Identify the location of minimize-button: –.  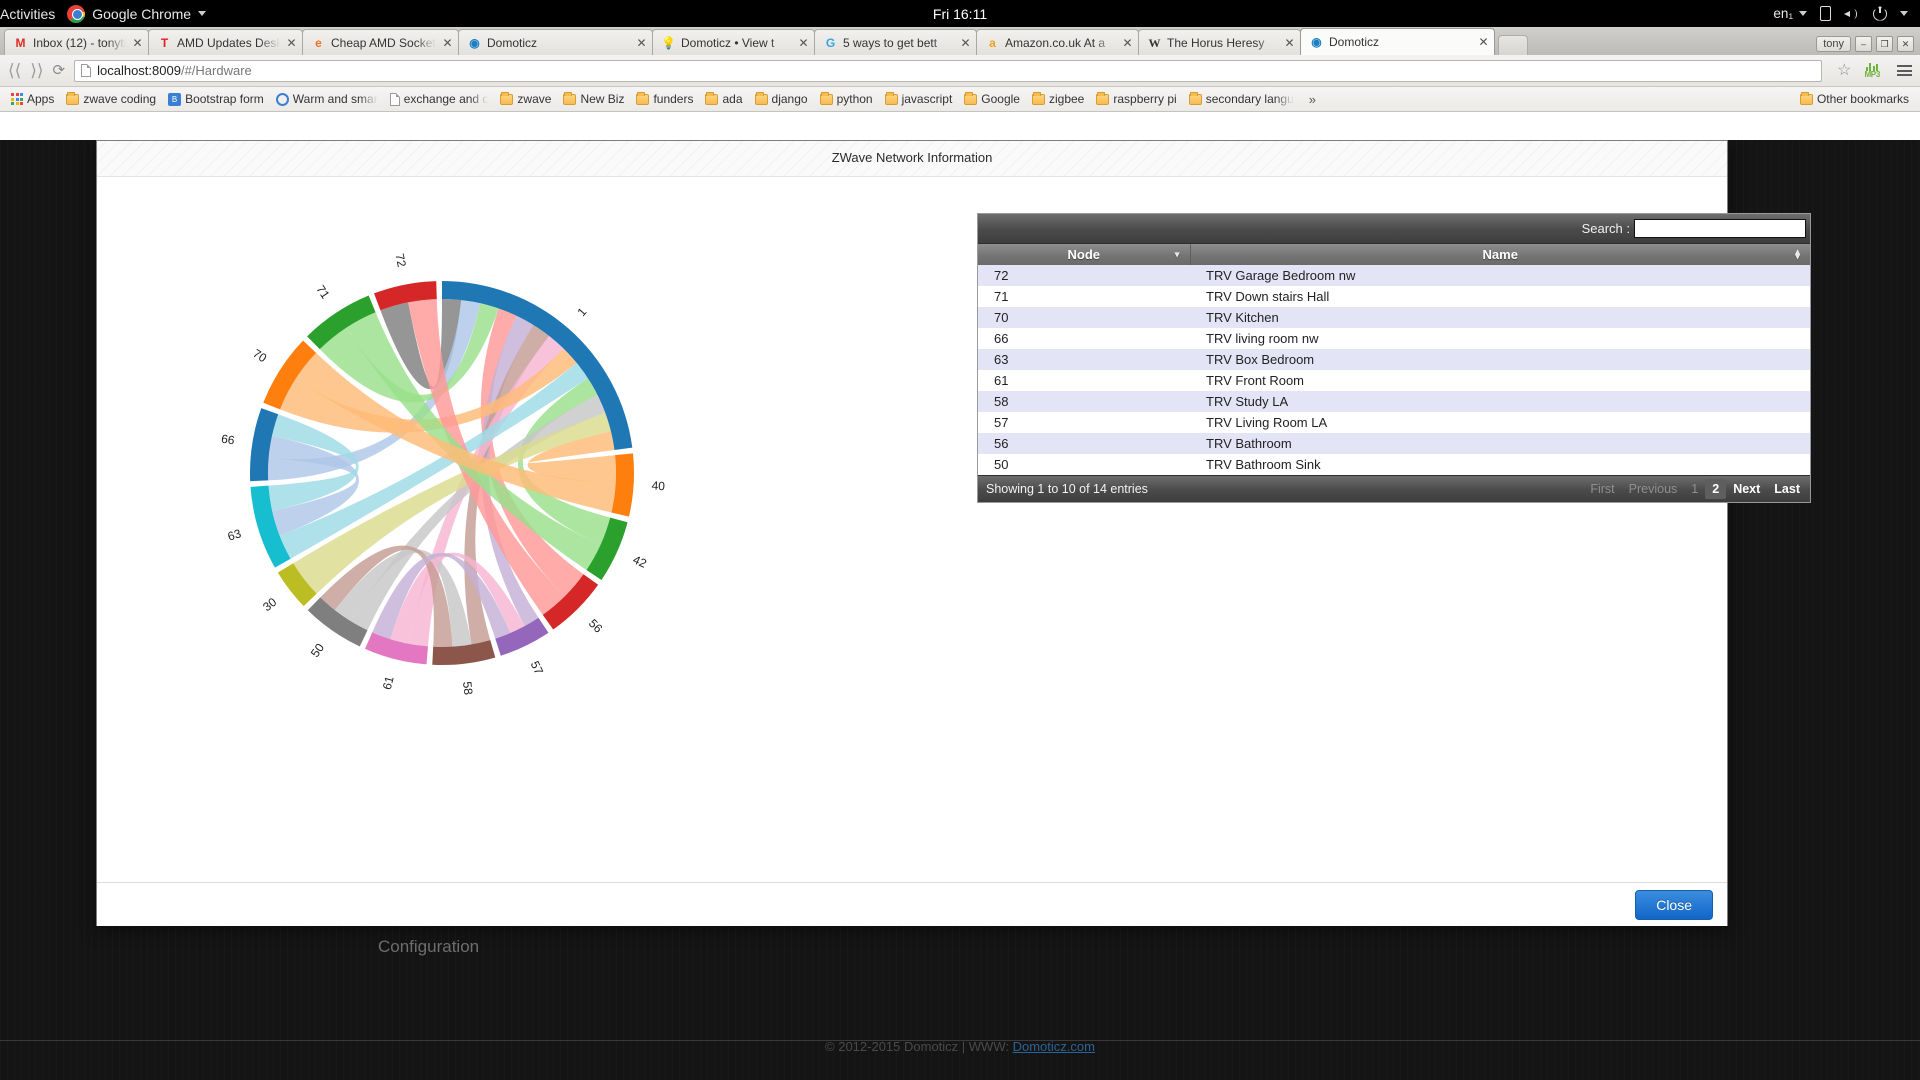
(1863, 44).